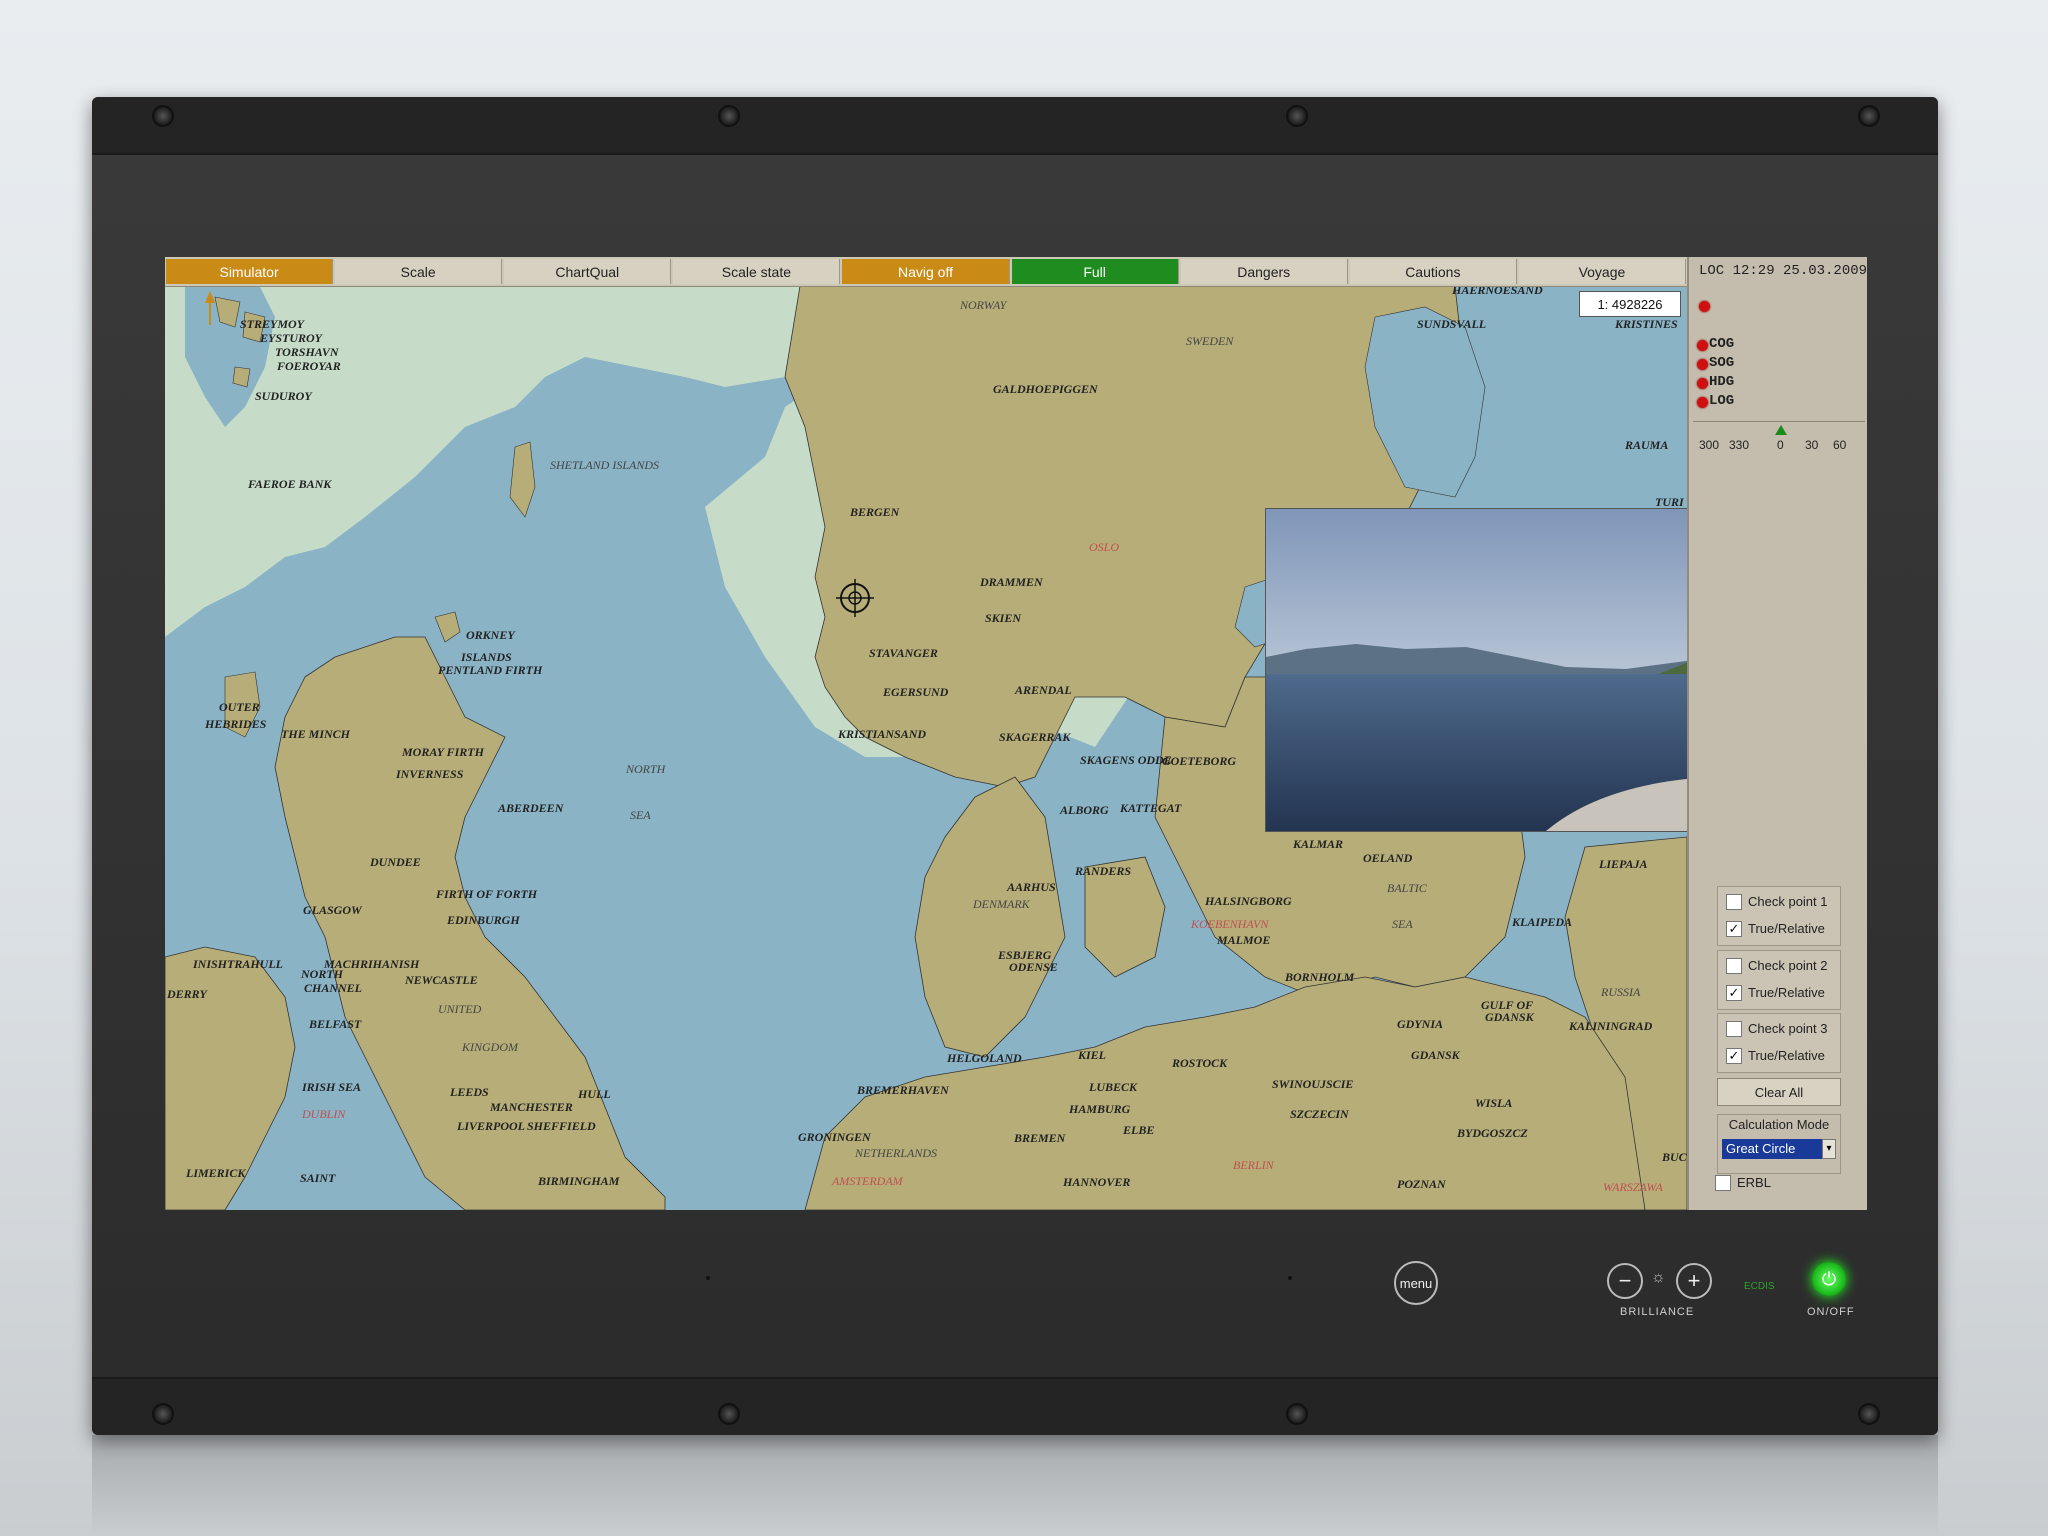 The width and height of the screenshot is (2048, 1536). Describe the element at coordinates (640, 815) in the screenshot. I see `map-label: SEA` at that location.